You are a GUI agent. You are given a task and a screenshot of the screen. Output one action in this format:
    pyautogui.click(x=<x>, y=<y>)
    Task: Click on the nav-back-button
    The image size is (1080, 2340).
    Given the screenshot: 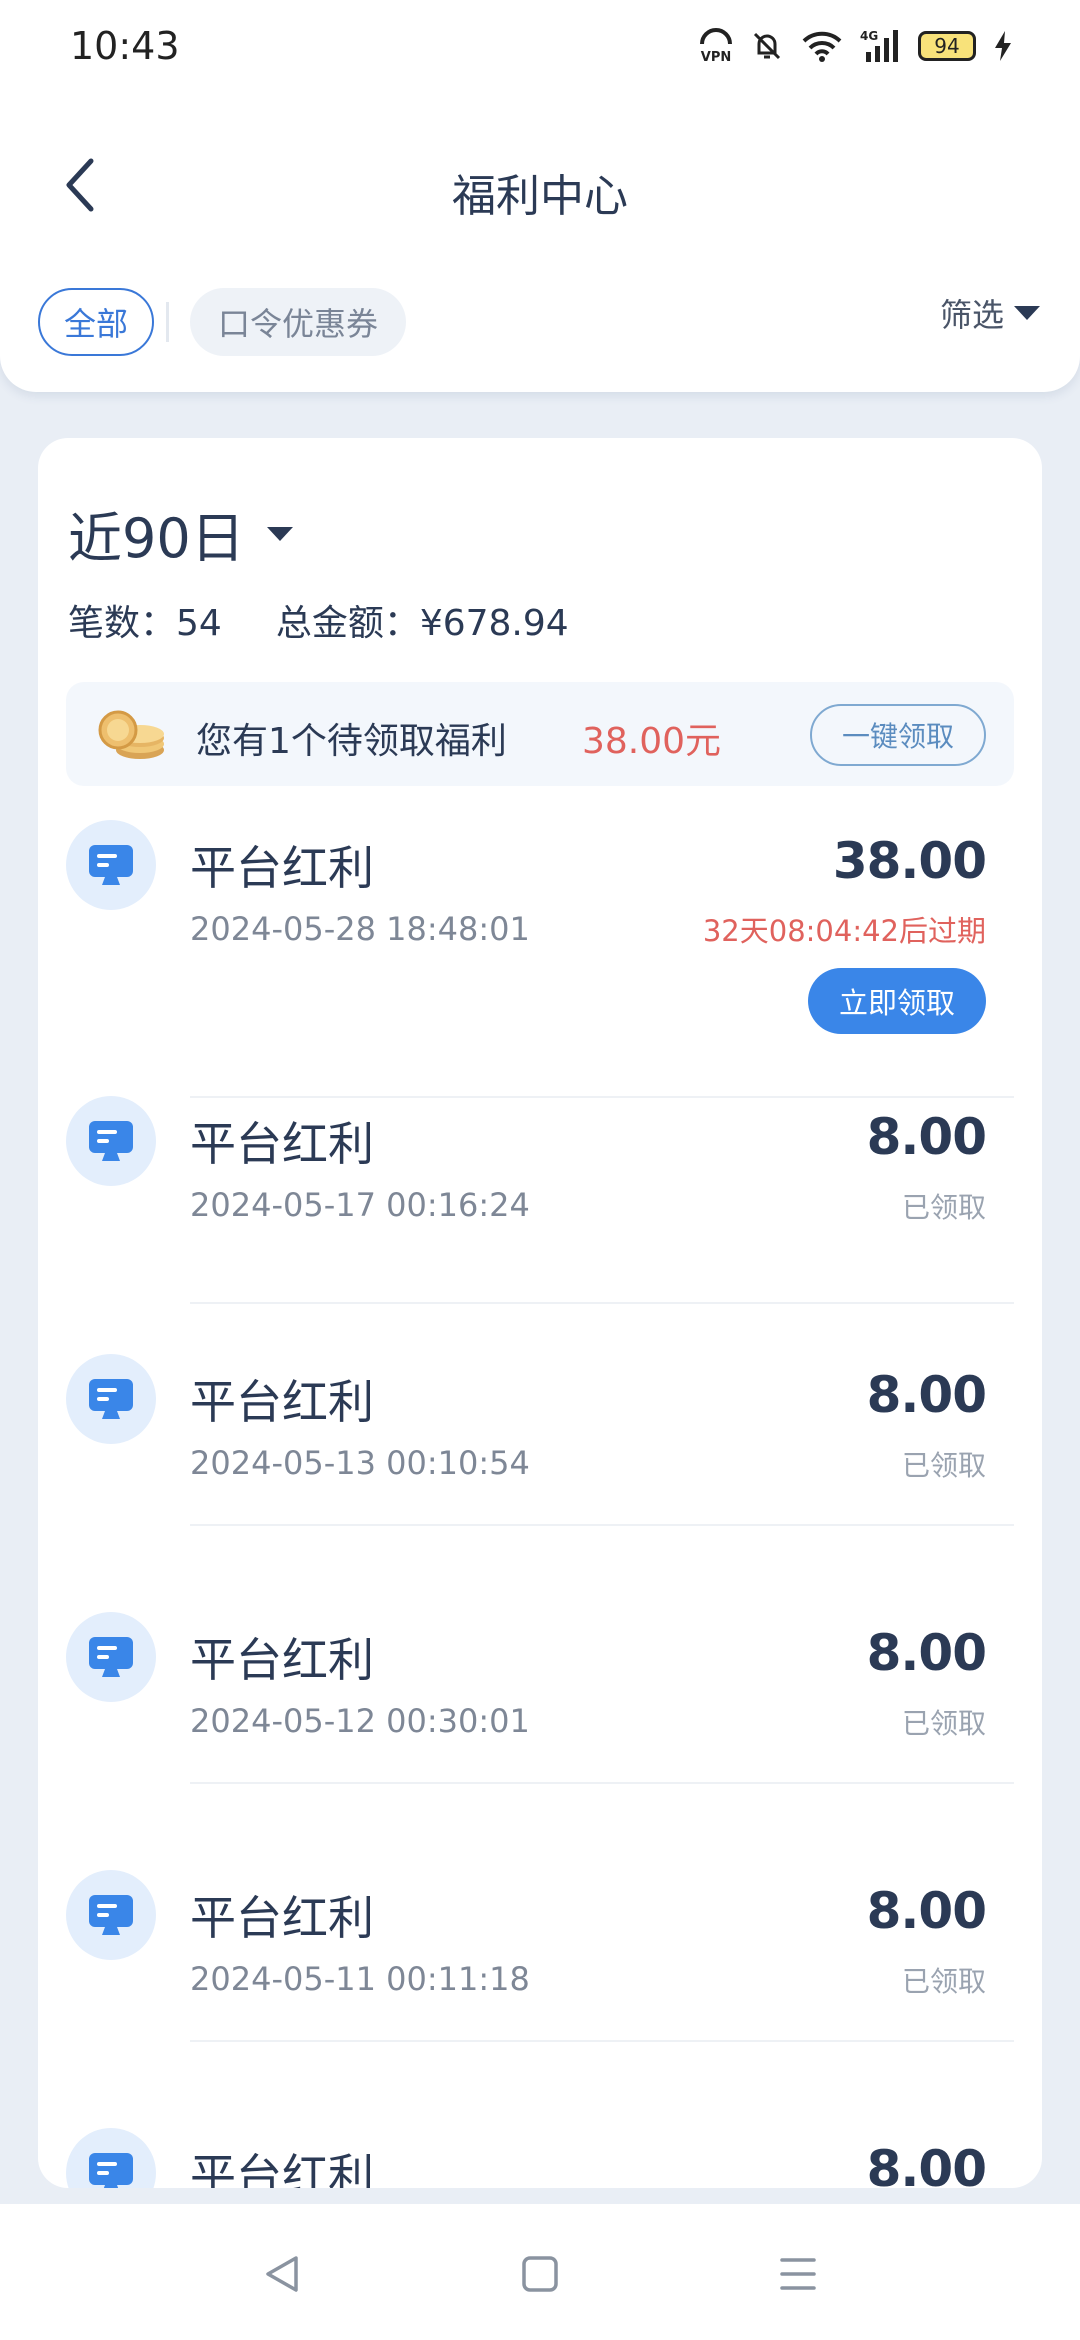 What is the action you would take?
    pyautogui.click(x=282, y=2274)
    